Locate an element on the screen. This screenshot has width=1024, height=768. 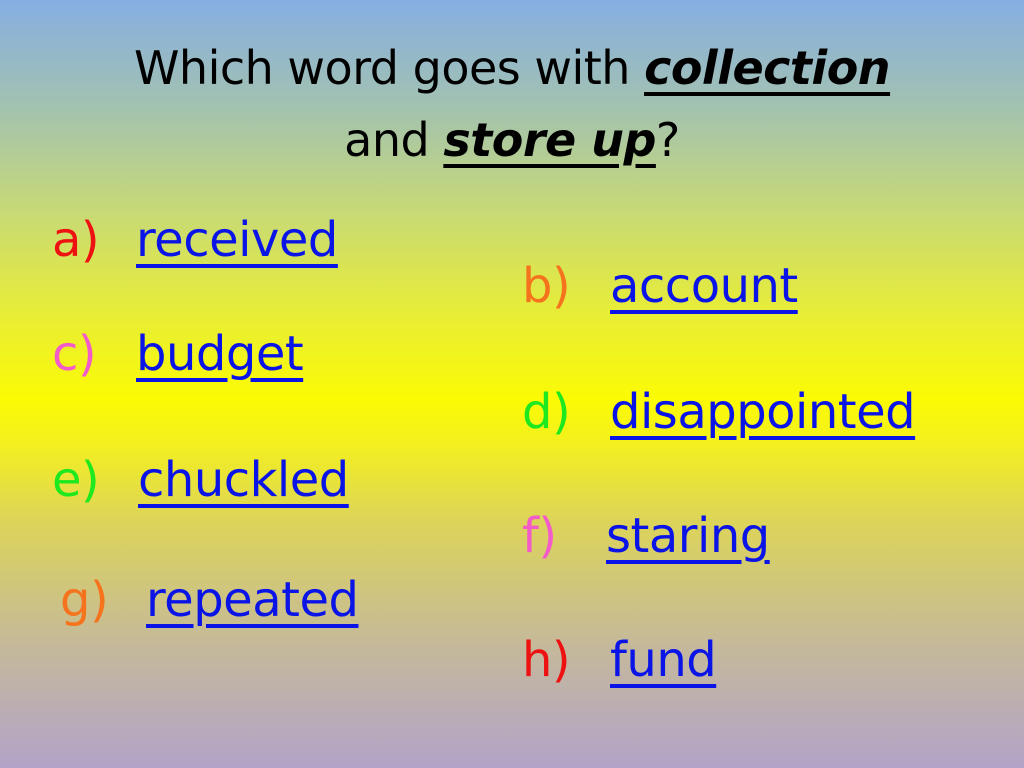
question-line-2: and store up? is located at coordinates (512, 141).